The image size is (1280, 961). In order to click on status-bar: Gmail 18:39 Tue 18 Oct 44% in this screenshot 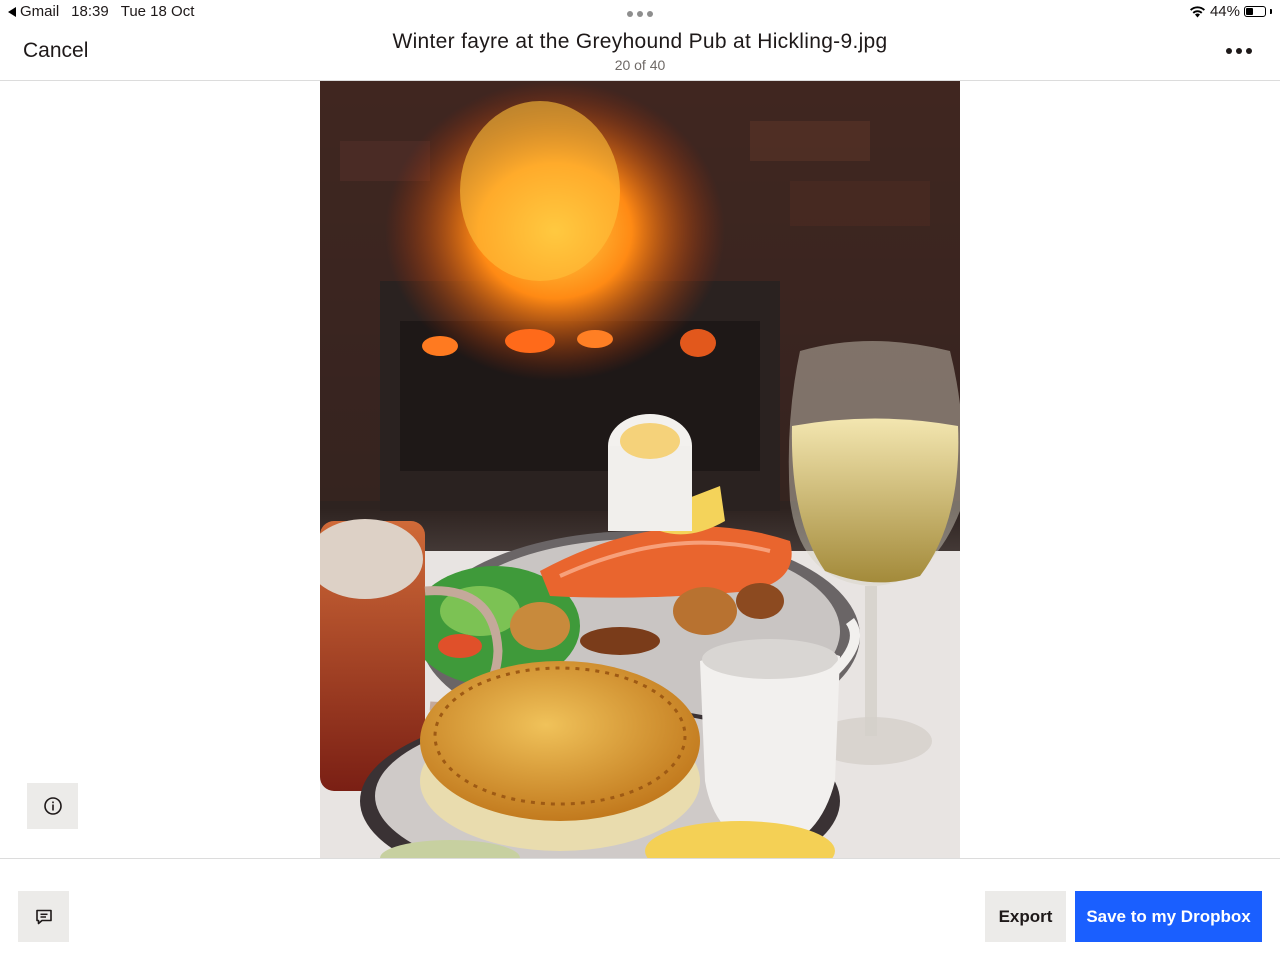, I will do `click(640, 11)`.